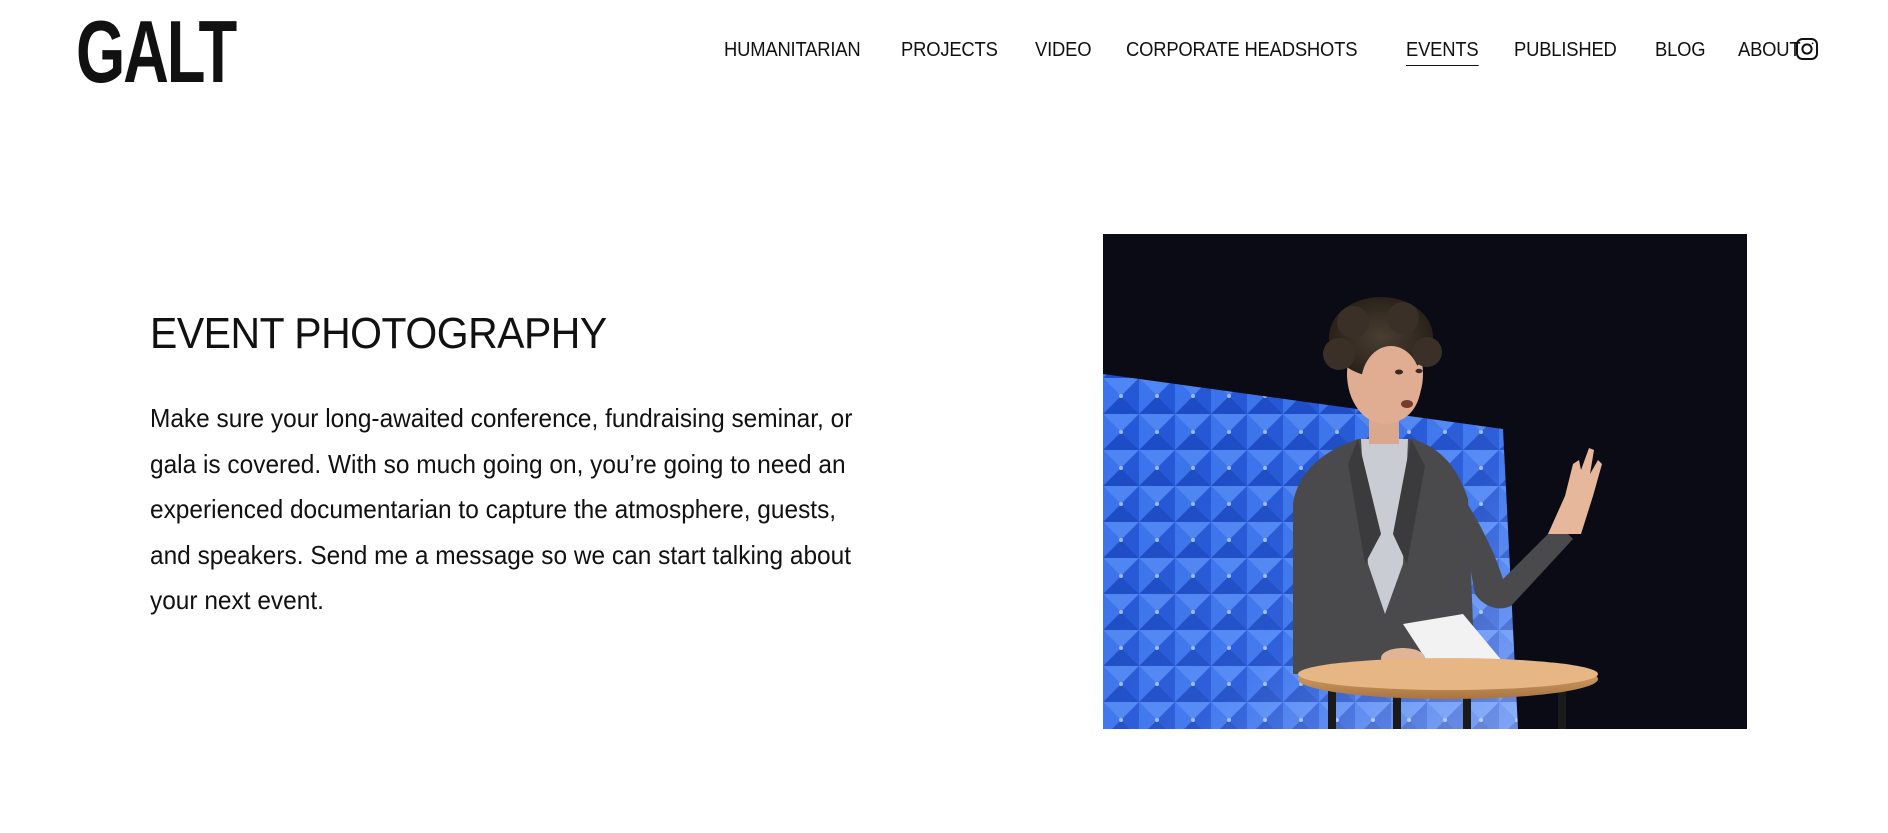 This screenshot has width=1888, height=833. What do you see at coordinates (1807, 49) in the screenshot?
I see `instagram-icon` at bounding box center [1807, 49].